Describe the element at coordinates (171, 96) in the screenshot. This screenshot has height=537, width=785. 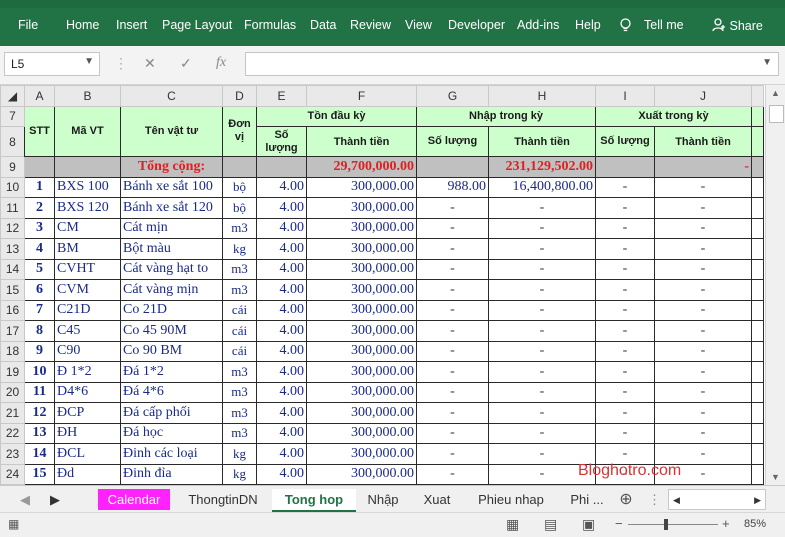
I see `column-header: C` at that location.